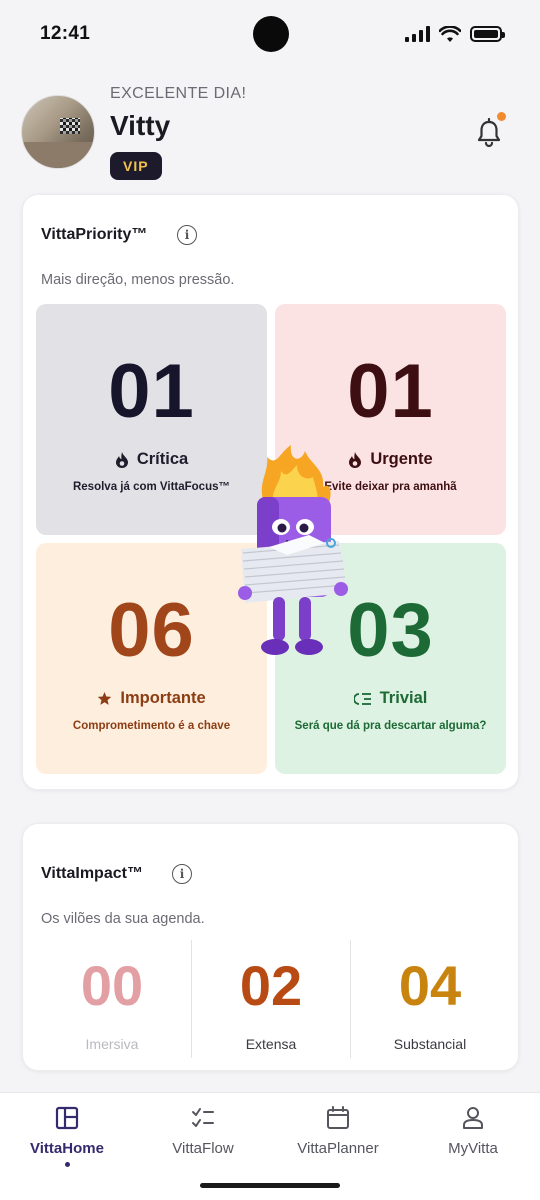  I want to click on calendar-icon, so click(338, 1117).